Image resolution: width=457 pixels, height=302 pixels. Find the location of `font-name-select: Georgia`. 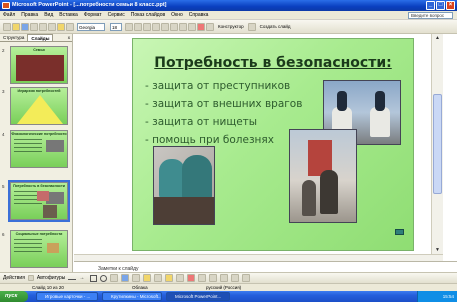

font-name-select: Georgia is located at coordinates (91, 26).